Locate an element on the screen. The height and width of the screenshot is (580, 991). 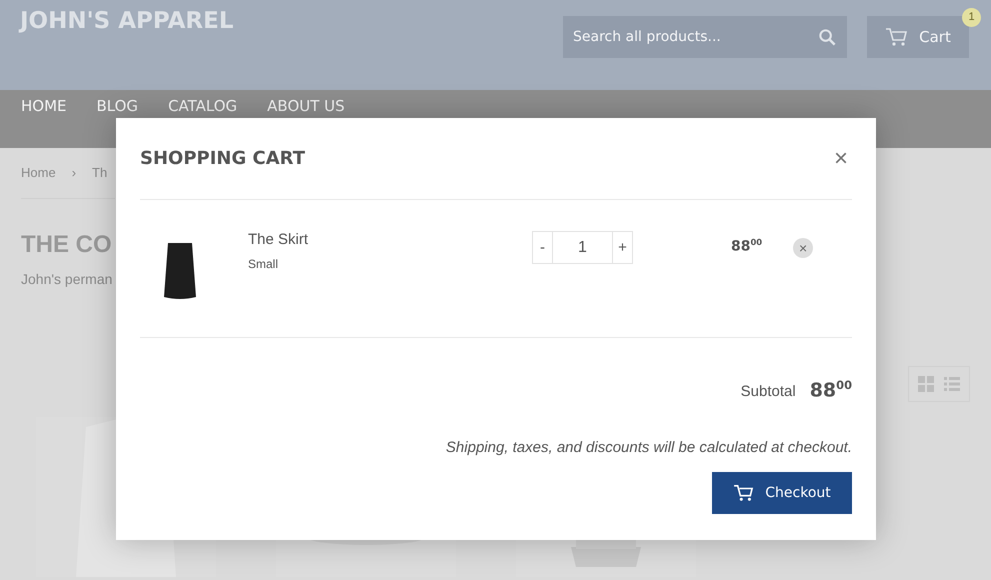
collection-description: John's perman is located at coordinates (66, 279).